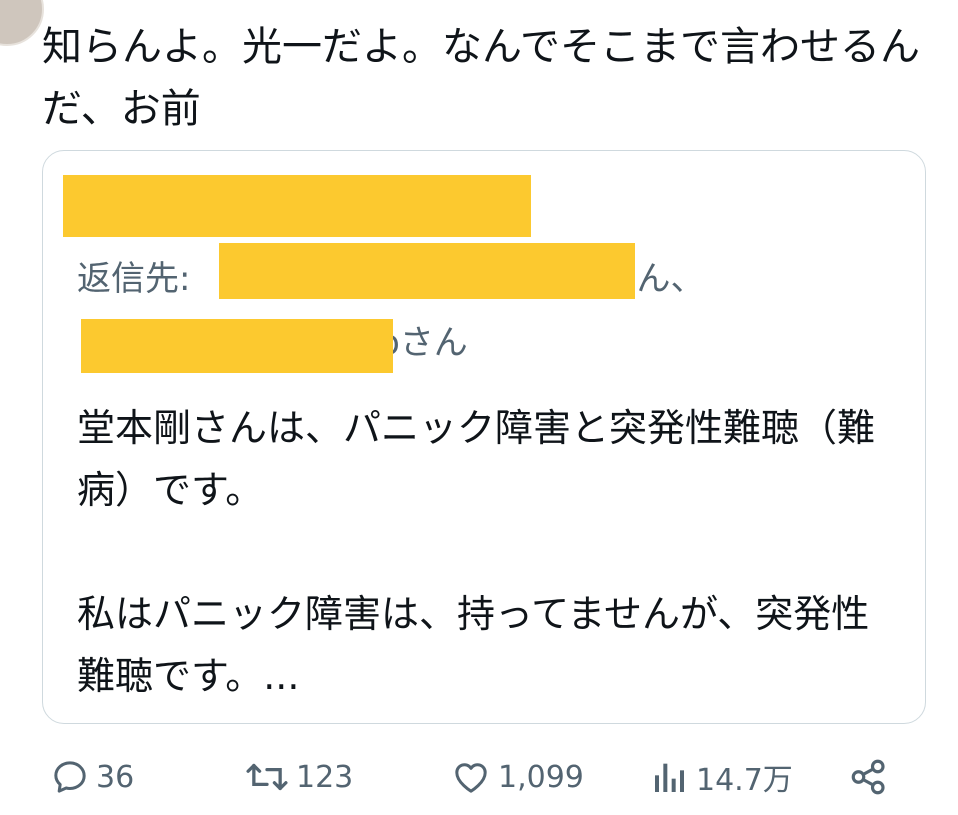  Describe the element at coordinates (70, 777) in the screenshot. I see `reply-icon` at that location.